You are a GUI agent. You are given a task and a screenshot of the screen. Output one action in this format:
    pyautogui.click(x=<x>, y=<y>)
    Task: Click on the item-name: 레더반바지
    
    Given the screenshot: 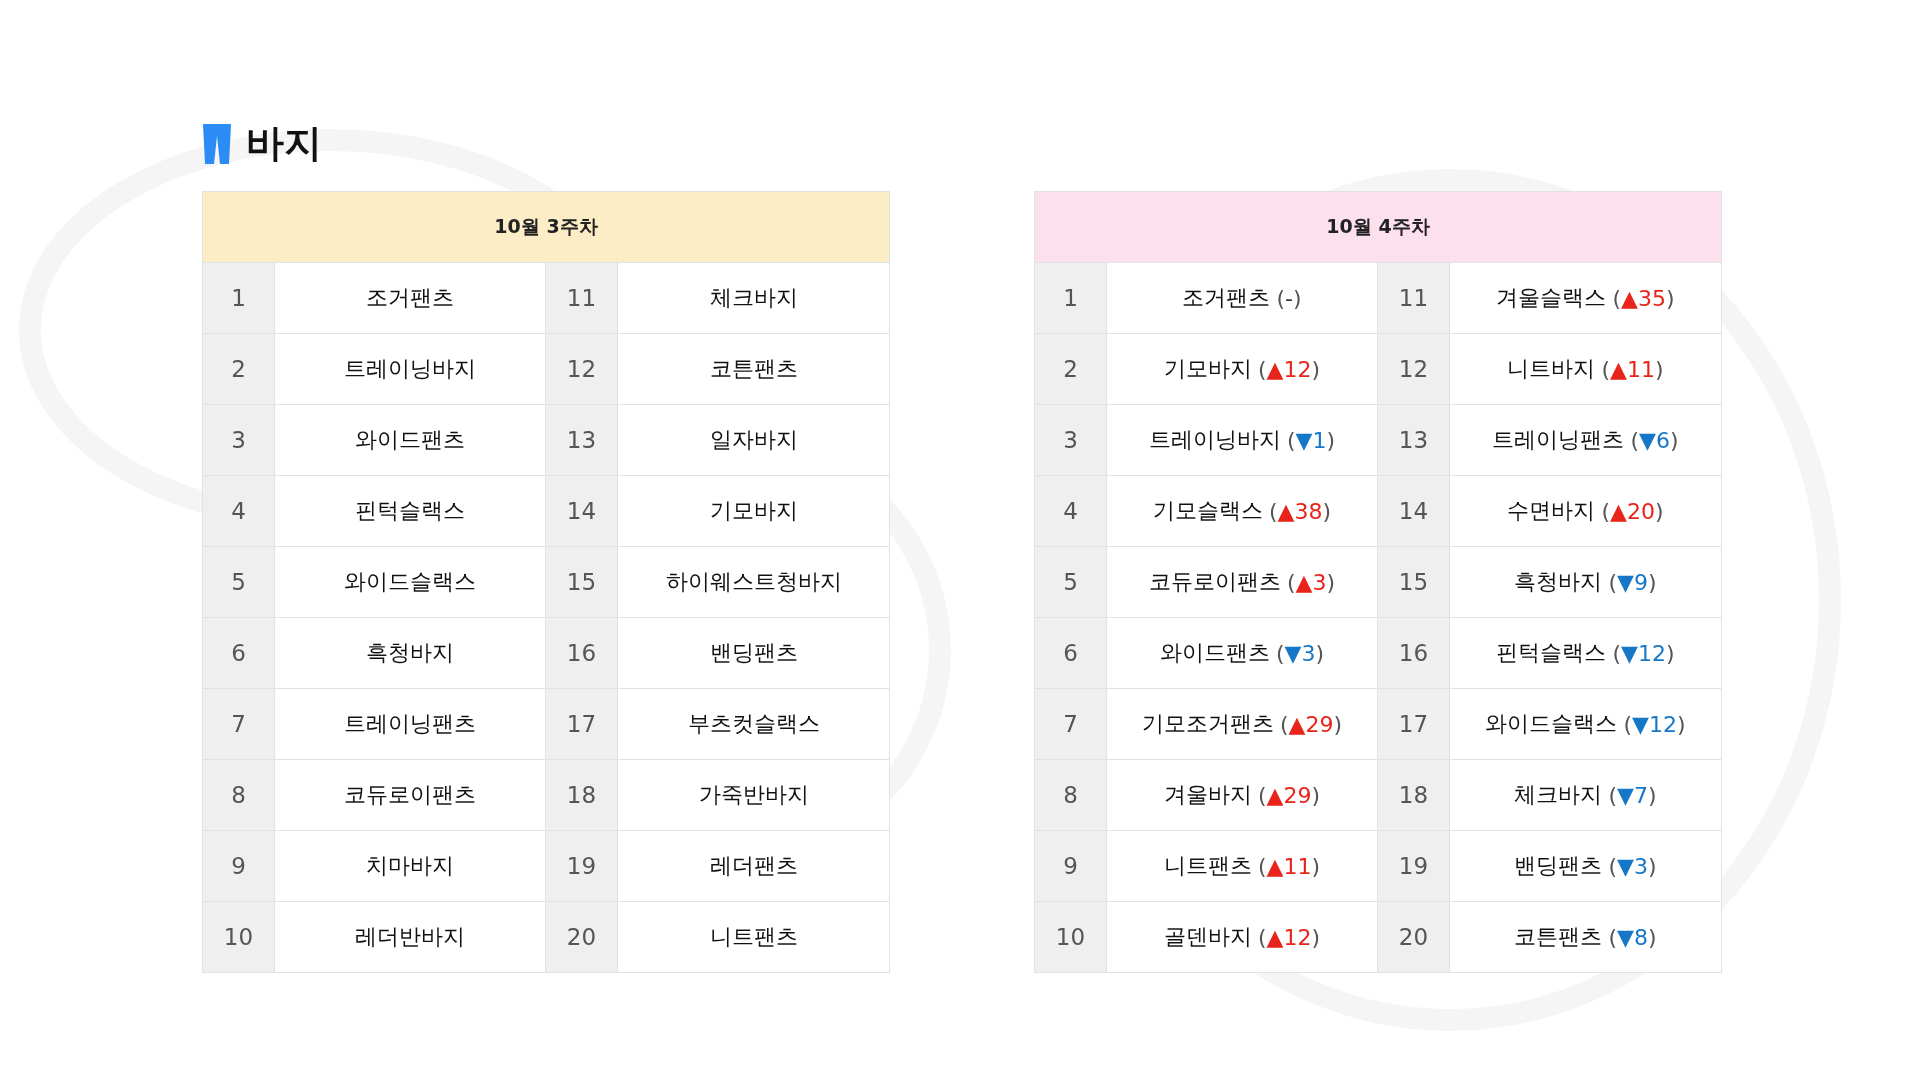 What is the action you would take?
    pyautogui.click(x=410, y=937)
    